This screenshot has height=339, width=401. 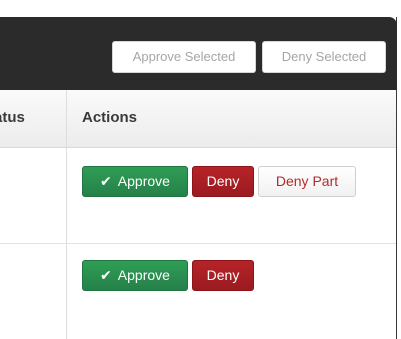 What do you see at coordinates (12, 117) in the screenshot?
I see `column-header-status-label: atus` at bounding box center [12, 117].